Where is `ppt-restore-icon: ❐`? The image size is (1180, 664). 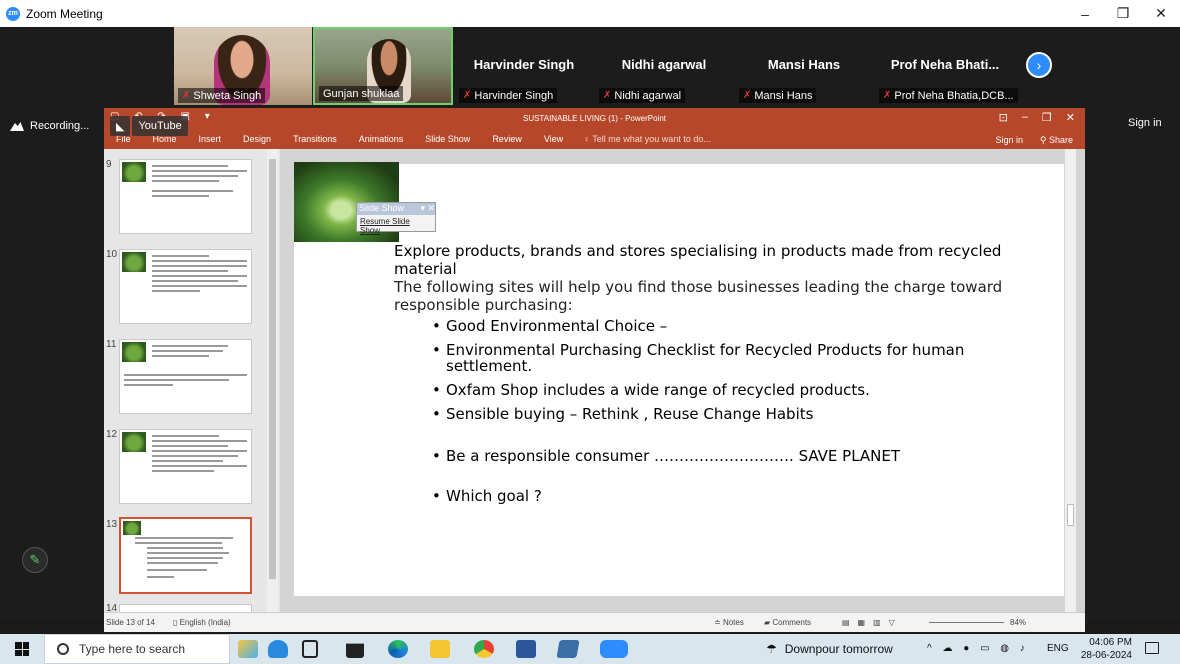
ppt-restore-icon: ❐ is located at coordinates (1047, 117).